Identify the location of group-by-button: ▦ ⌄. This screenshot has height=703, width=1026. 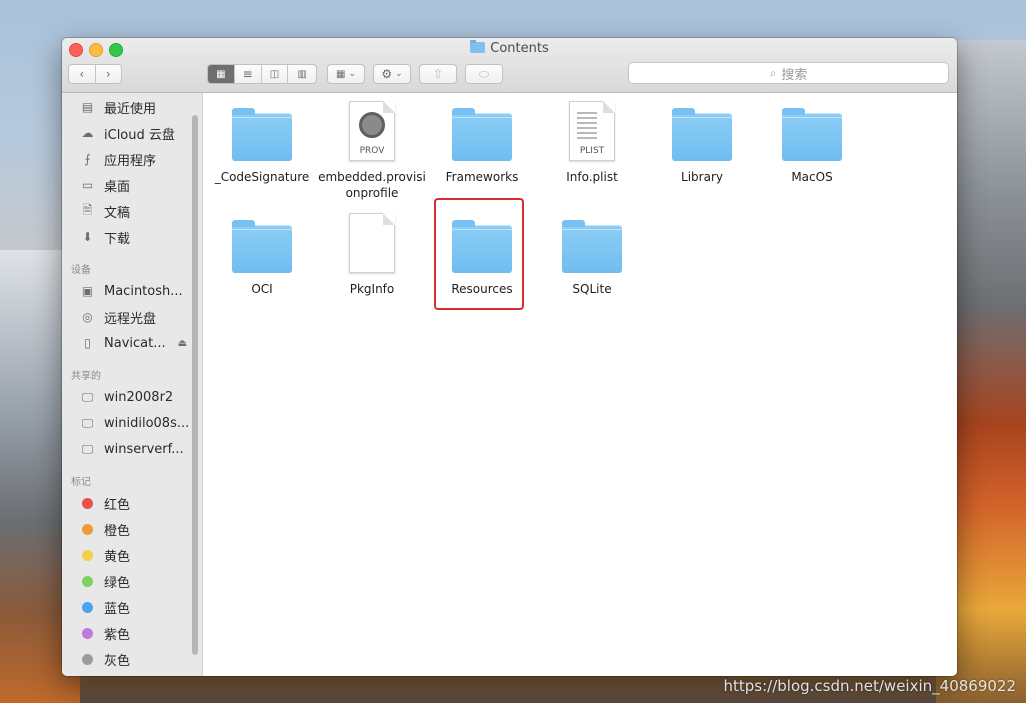
(346, 74).